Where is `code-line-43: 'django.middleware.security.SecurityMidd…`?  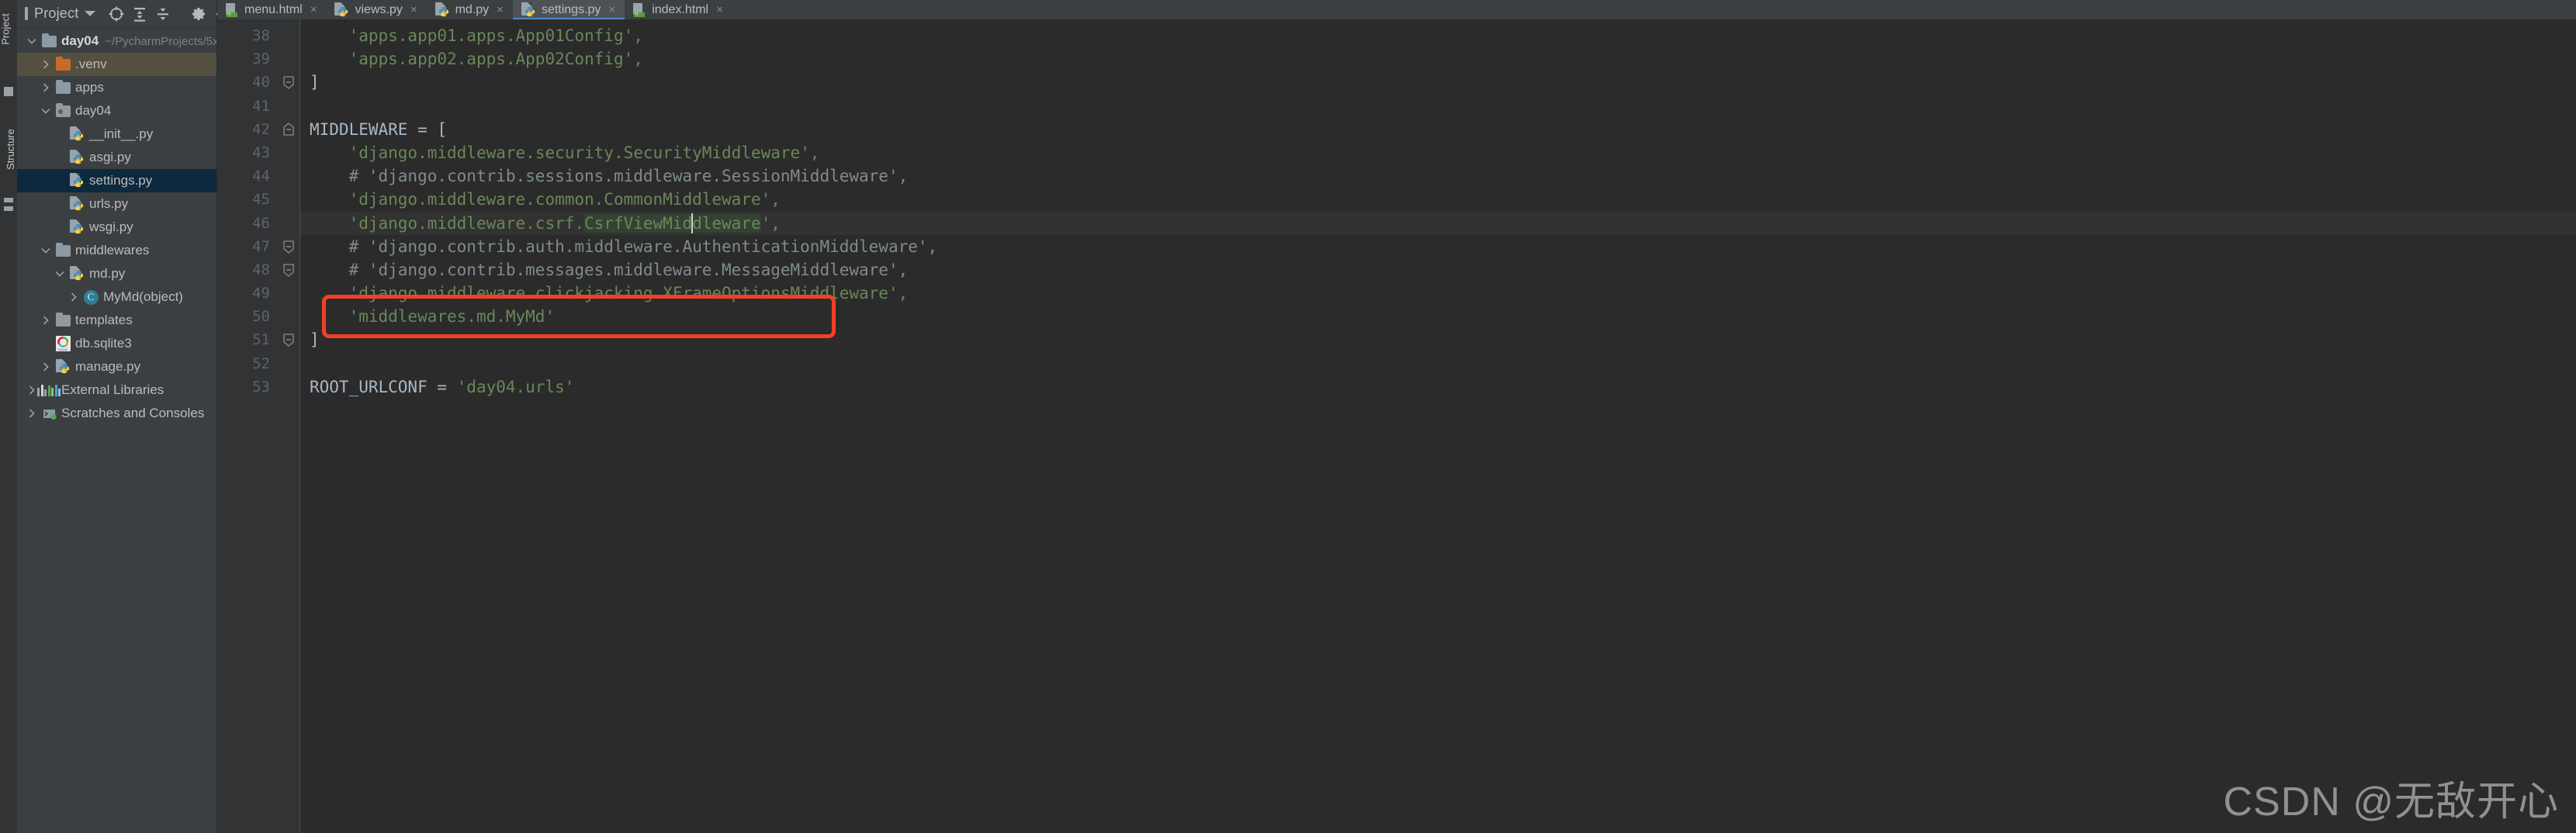 code-line-43: 'django.middleware.security.SecurityMidd… is located at coordinates (1438, 152).